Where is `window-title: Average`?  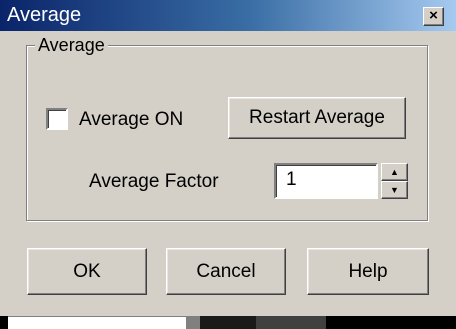 window-title: Average is located at coordinates (44, 15).